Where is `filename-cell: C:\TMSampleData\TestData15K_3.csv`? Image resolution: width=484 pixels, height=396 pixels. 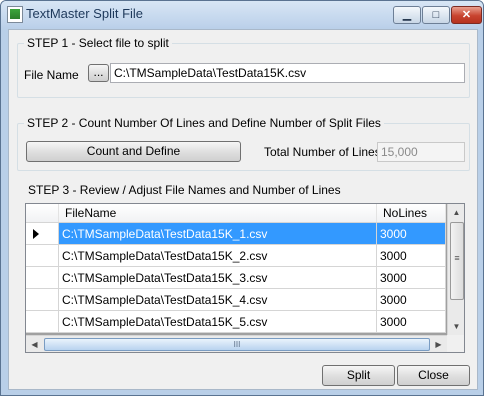
filename-cell: C:\TMSampleData\TestData15K_3.csv is located at coordinates (218, 278).